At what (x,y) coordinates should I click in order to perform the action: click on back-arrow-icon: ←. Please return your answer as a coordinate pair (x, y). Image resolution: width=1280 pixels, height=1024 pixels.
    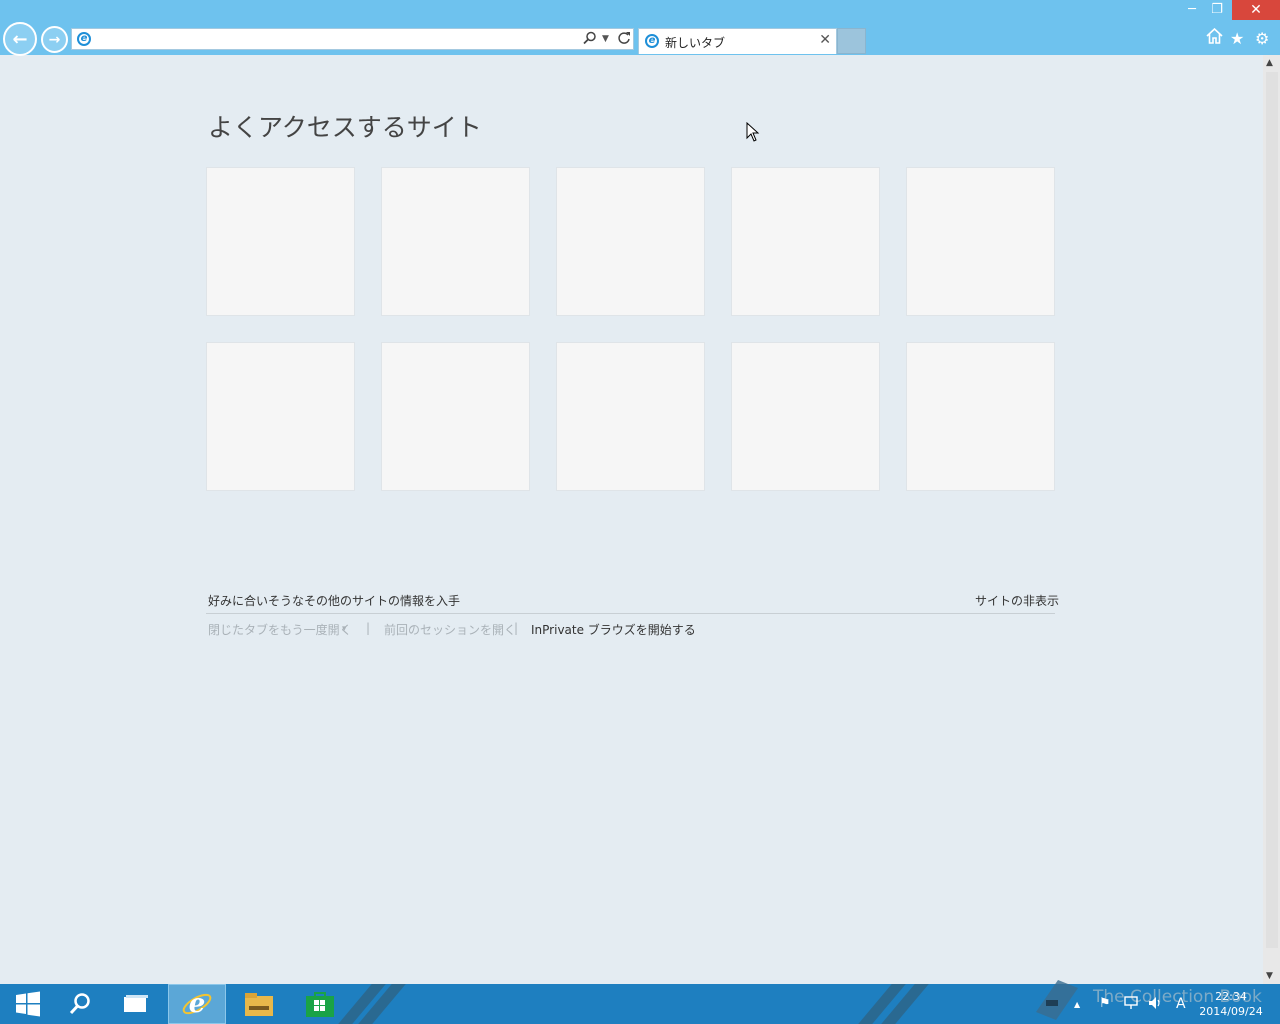
    Looking at the image, I should click on (20, 39).